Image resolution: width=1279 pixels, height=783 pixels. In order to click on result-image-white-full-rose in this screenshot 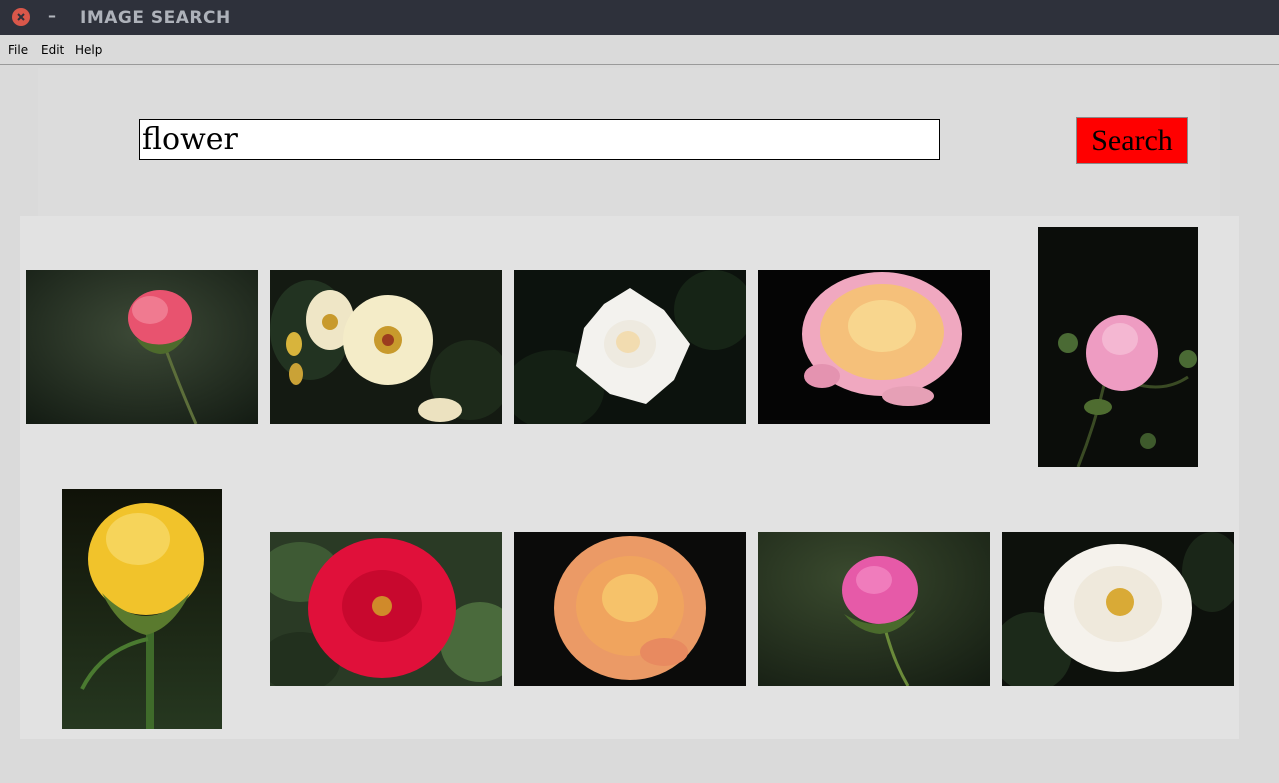, I will do `click(1118, 609)`.